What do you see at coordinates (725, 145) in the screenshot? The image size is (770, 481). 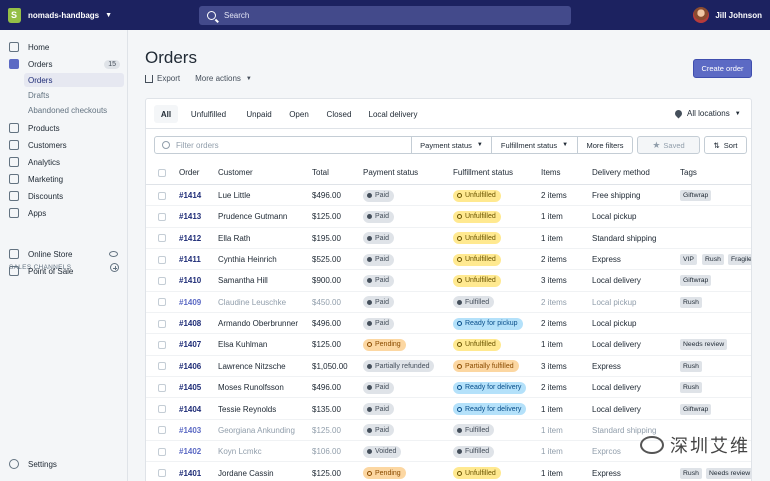 I see `sort-button: ⇅ Sort` at bounding box center [725, 145].